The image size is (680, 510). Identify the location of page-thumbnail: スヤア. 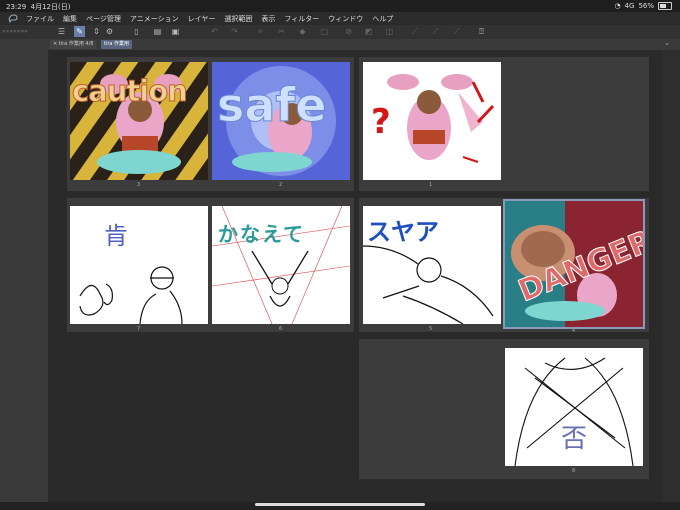
(432, 265).